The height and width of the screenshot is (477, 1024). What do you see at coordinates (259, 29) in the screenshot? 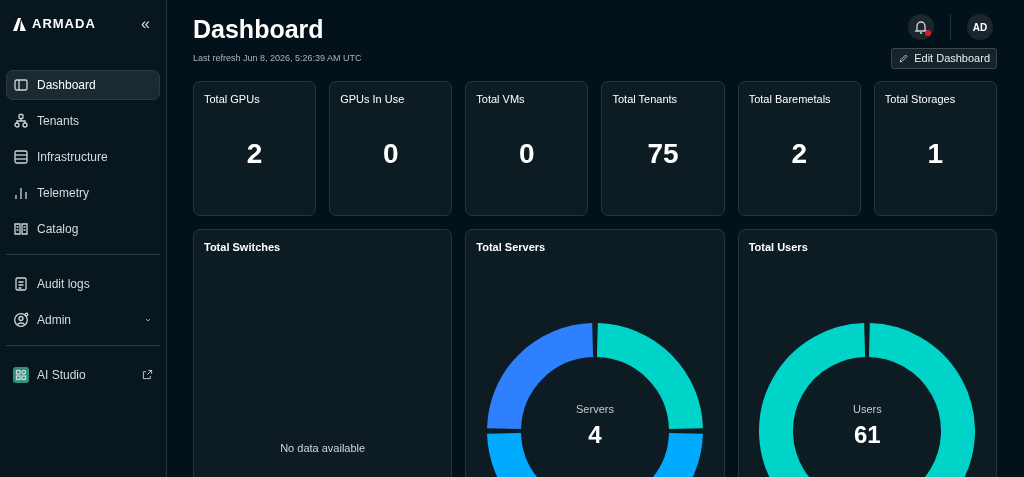
I see `page-title: Dashboard` at bounding box center [259, 29].